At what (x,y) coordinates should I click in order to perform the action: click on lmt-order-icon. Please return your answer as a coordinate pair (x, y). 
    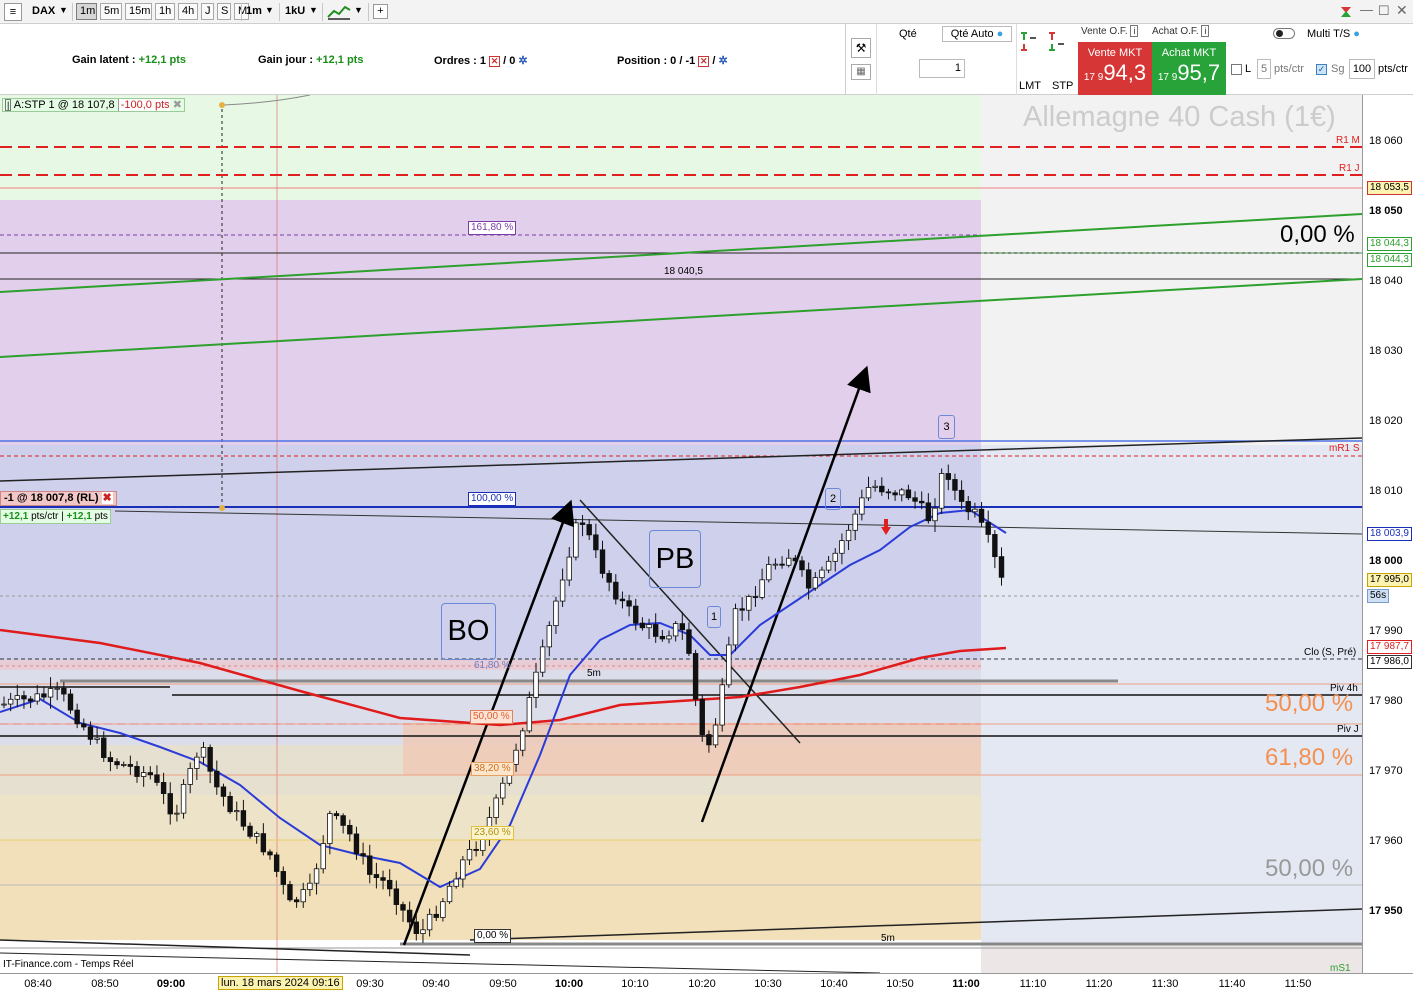
    Looking at the image, I should click on (1028, 42).